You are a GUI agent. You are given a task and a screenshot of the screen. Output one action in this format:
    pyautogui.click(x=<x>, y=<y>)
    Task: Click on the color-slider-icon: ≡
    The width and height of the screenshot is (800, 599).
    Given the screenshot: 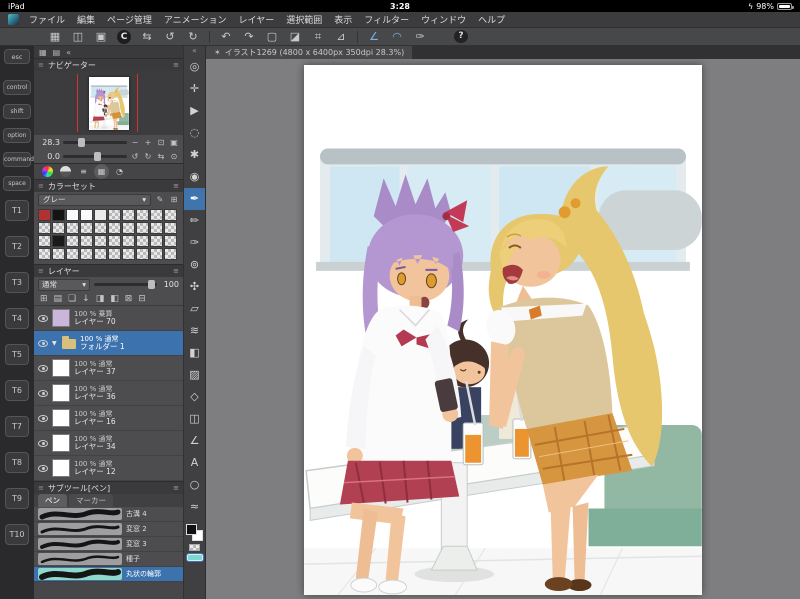 What is the action you would take?
    pyautogui.click(x=83, y=171)
    